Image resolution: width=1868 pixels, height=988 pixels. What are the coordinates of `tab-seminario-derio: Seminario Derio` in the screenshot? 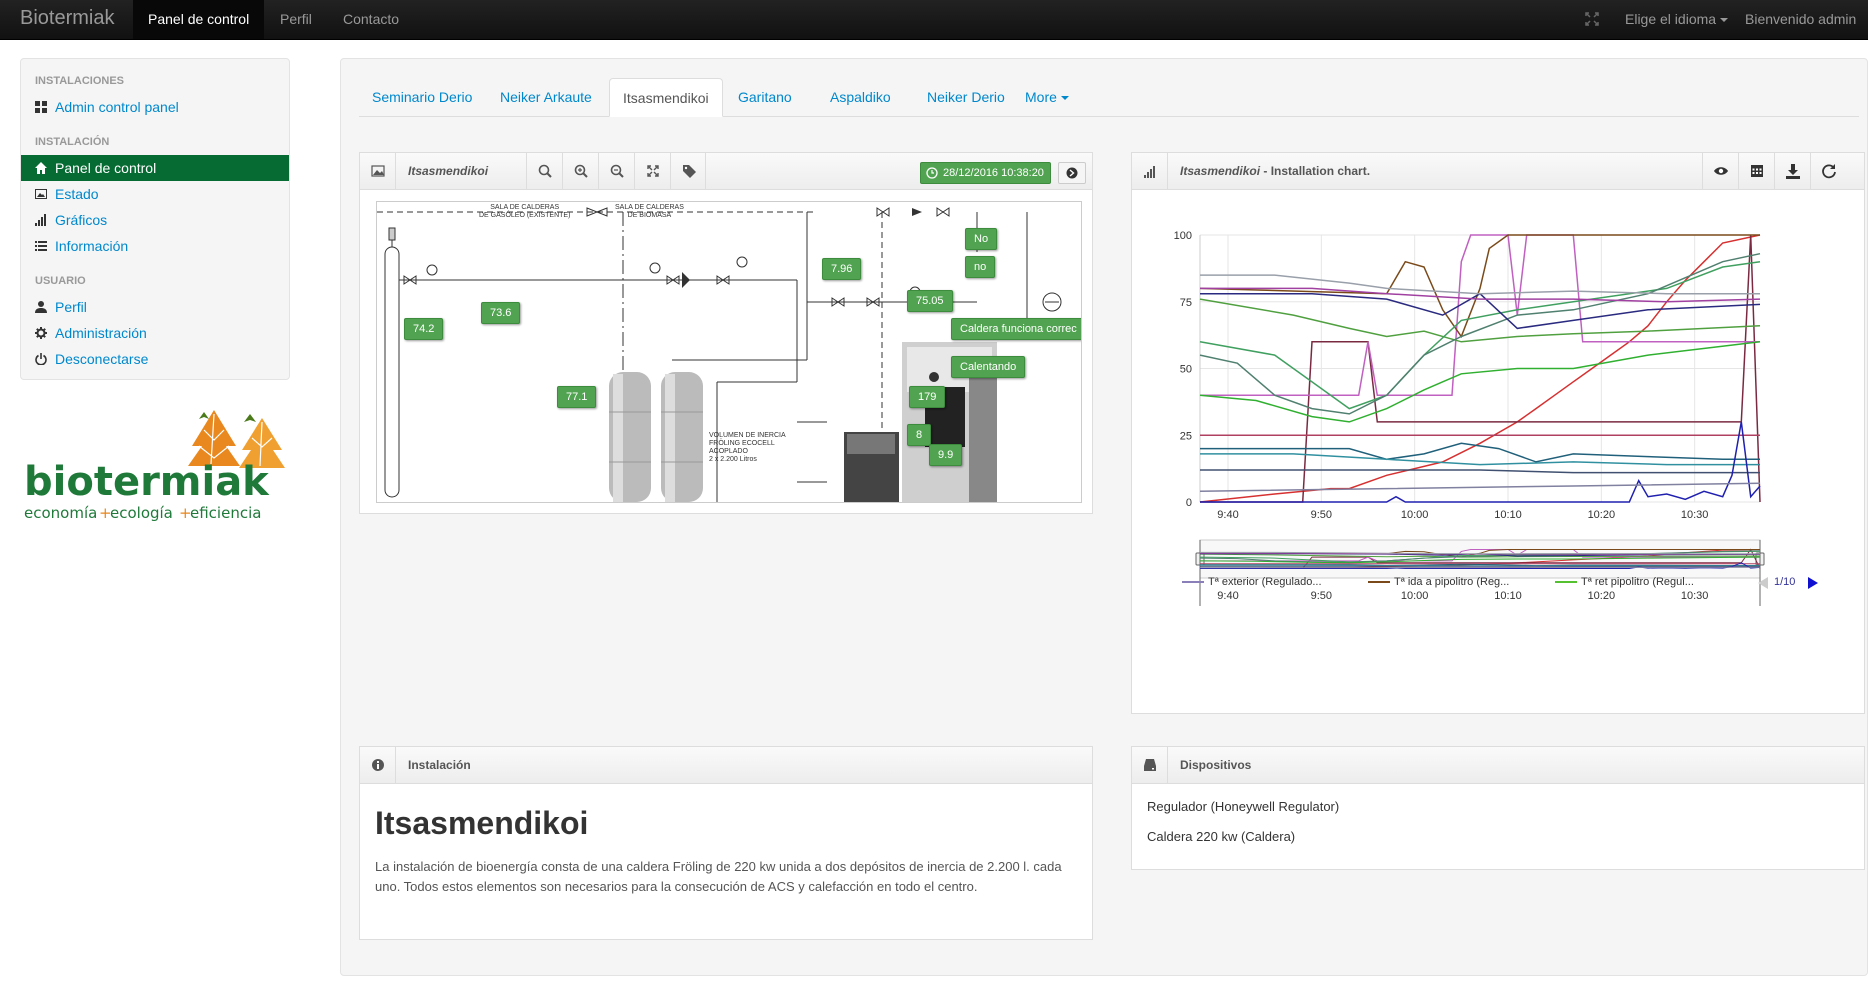 It's located at (422, 97).